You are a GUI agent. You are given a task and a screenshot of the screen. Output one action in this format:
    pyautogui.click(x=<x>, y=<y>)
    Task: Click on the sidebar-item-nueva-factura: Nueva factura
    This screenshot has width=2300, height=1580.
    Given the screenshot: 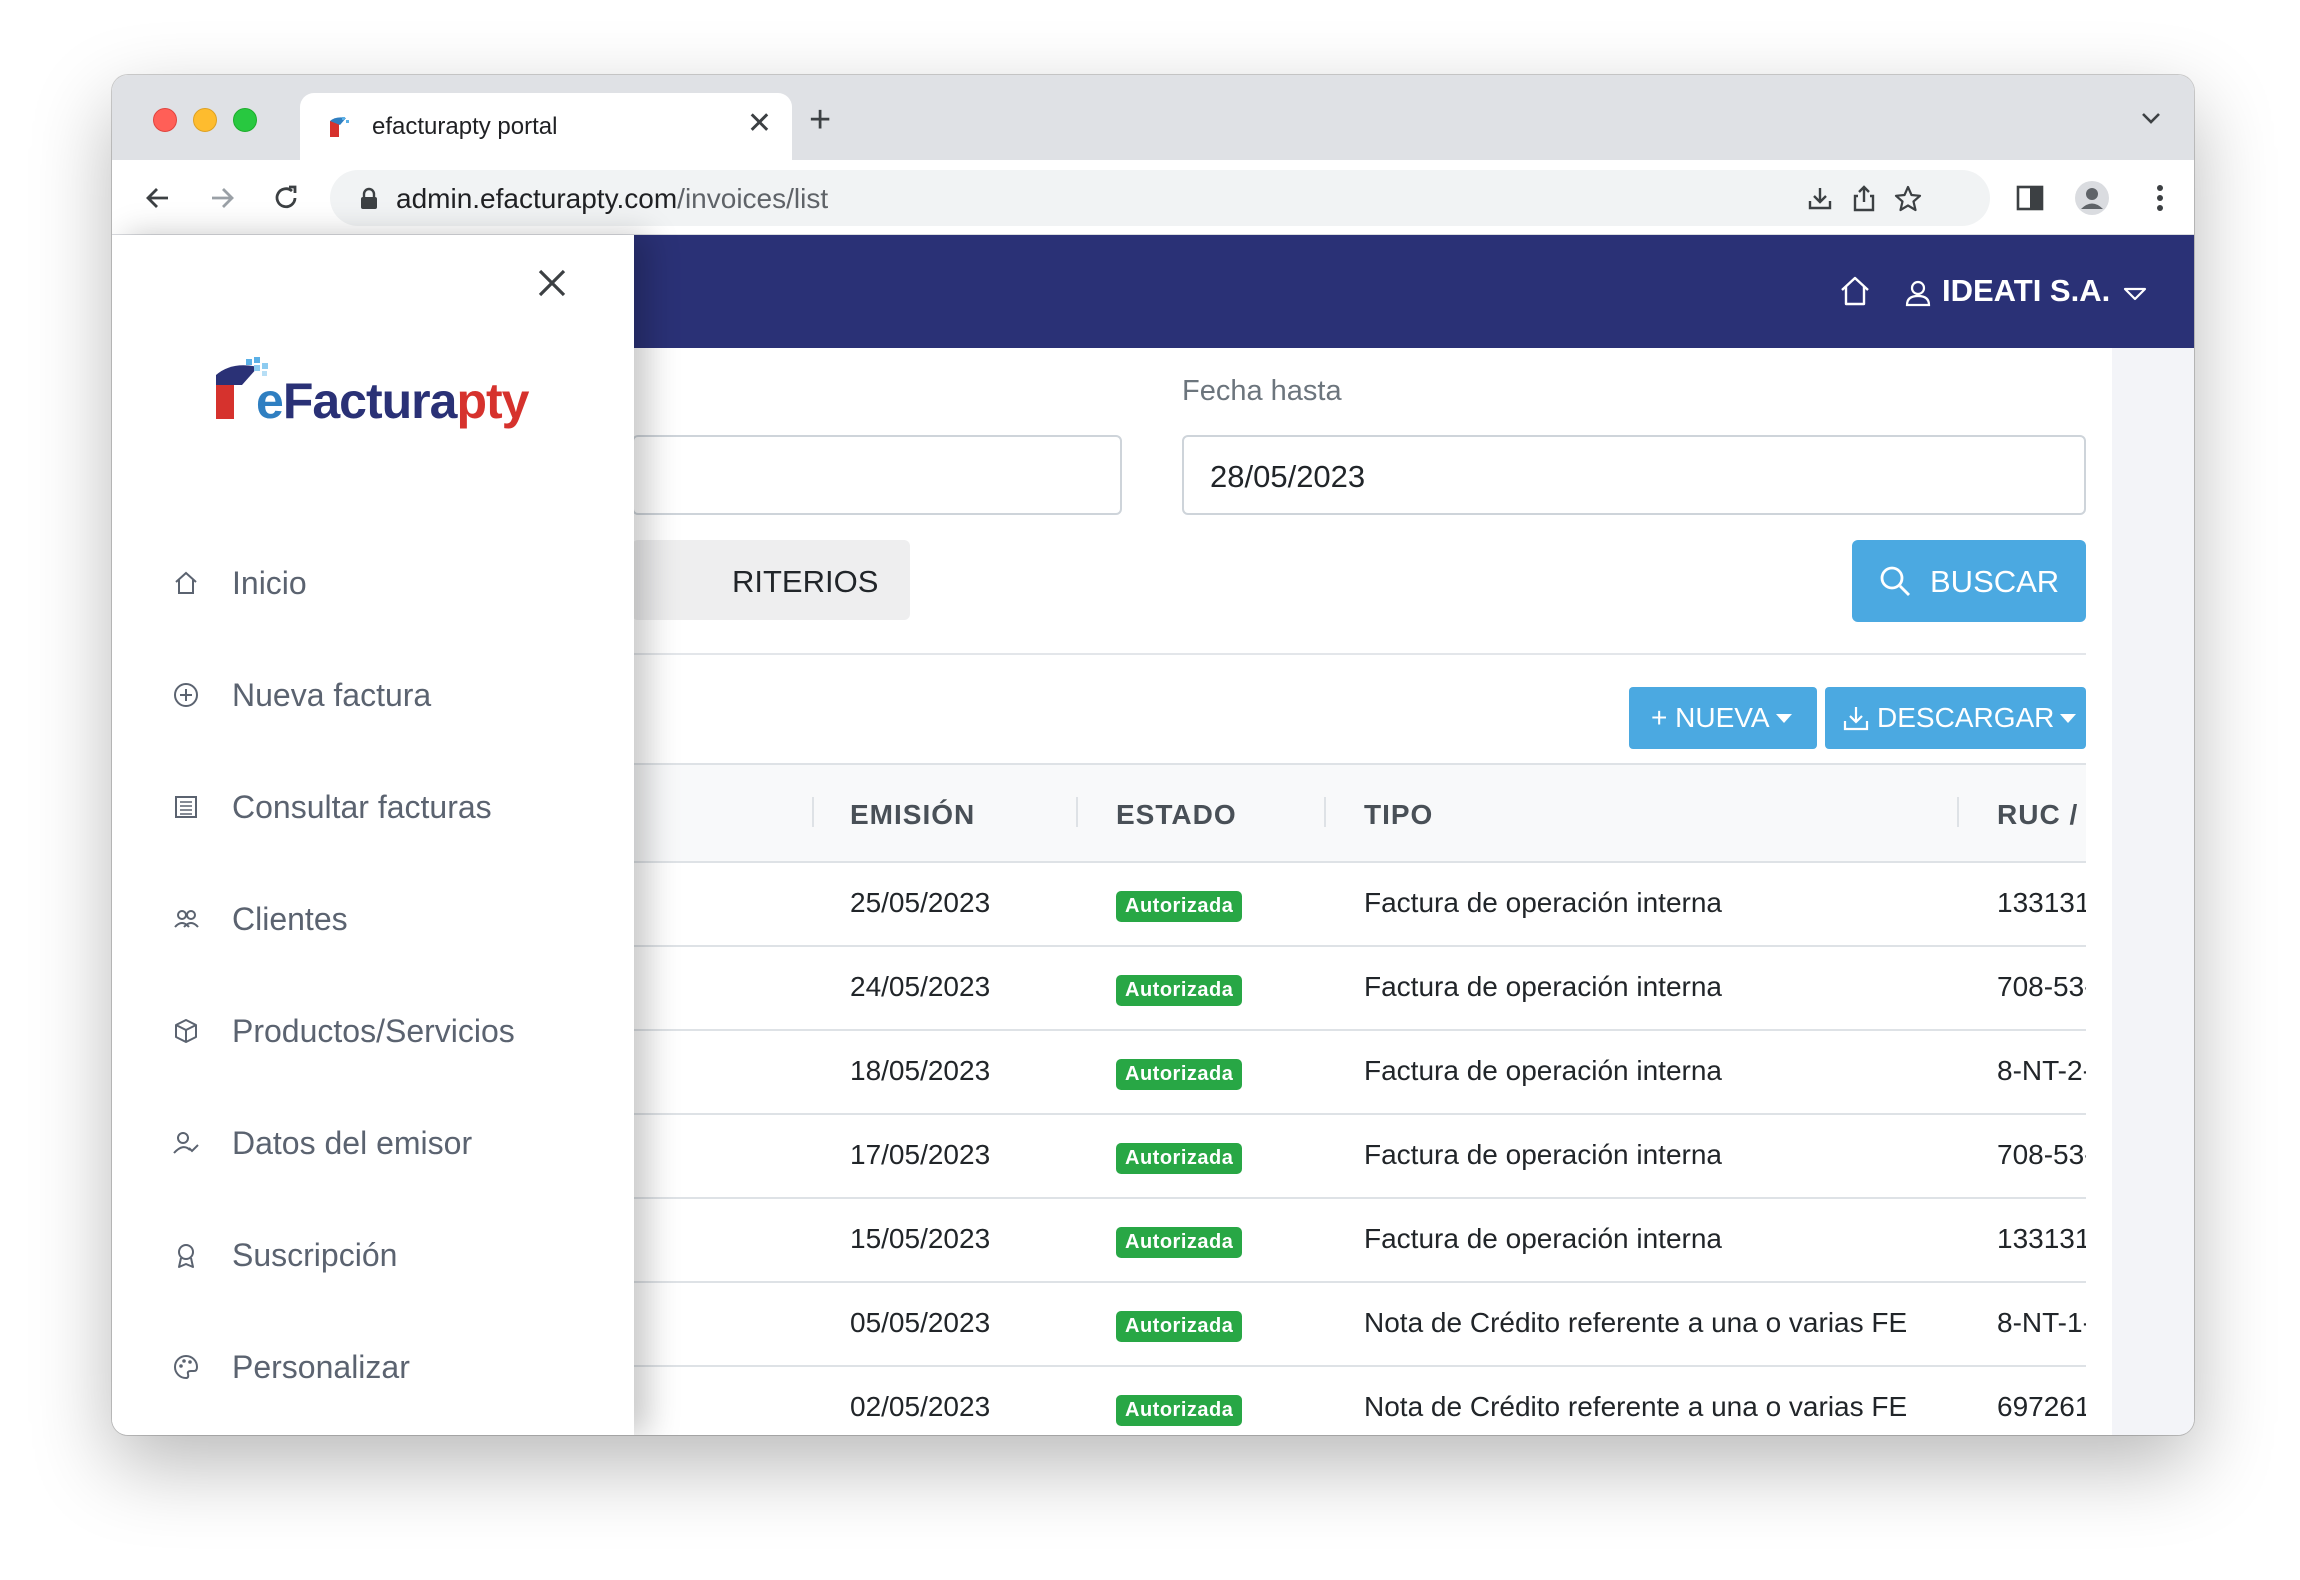 What is the action you would take?
    pyautogui.click(x=372, y=697)
    